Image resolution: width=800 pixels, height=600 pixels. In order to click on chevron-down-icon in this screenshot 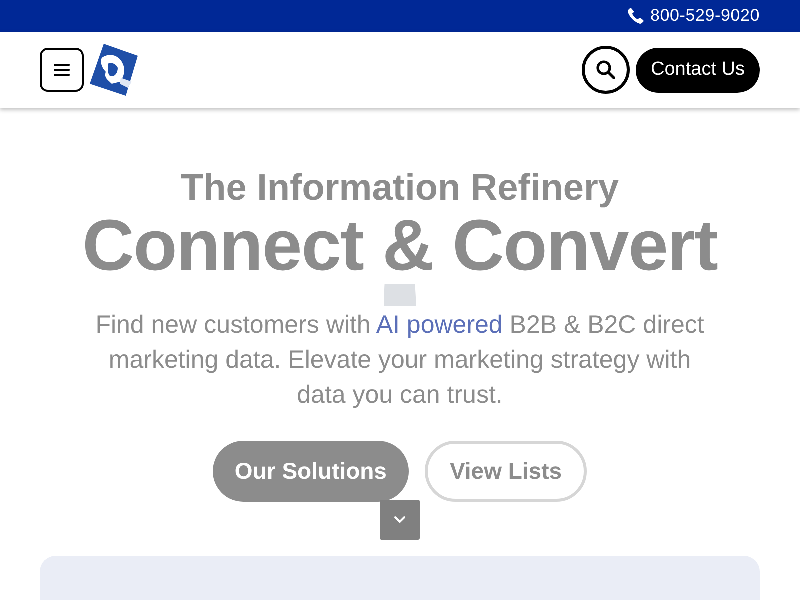, I will do `click(400, 520)`.